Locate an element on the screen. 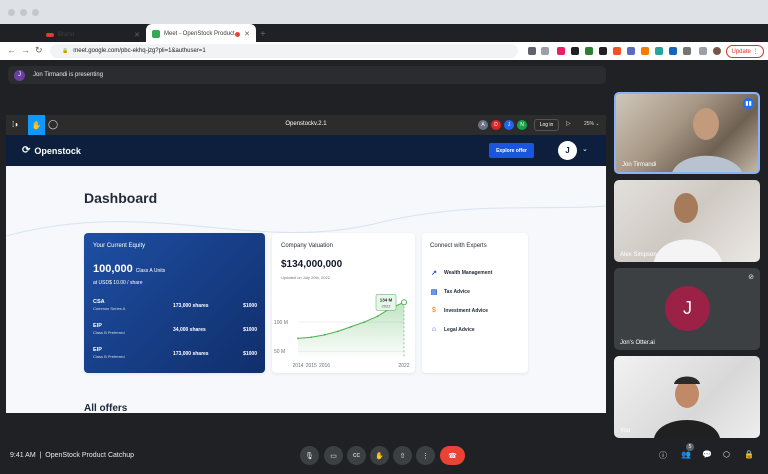 Image resolution: width=768 pixels, height=474 pixels. participant-tile: ⊘ J Jon's Otter.ai is located at coordinates (687, 309).